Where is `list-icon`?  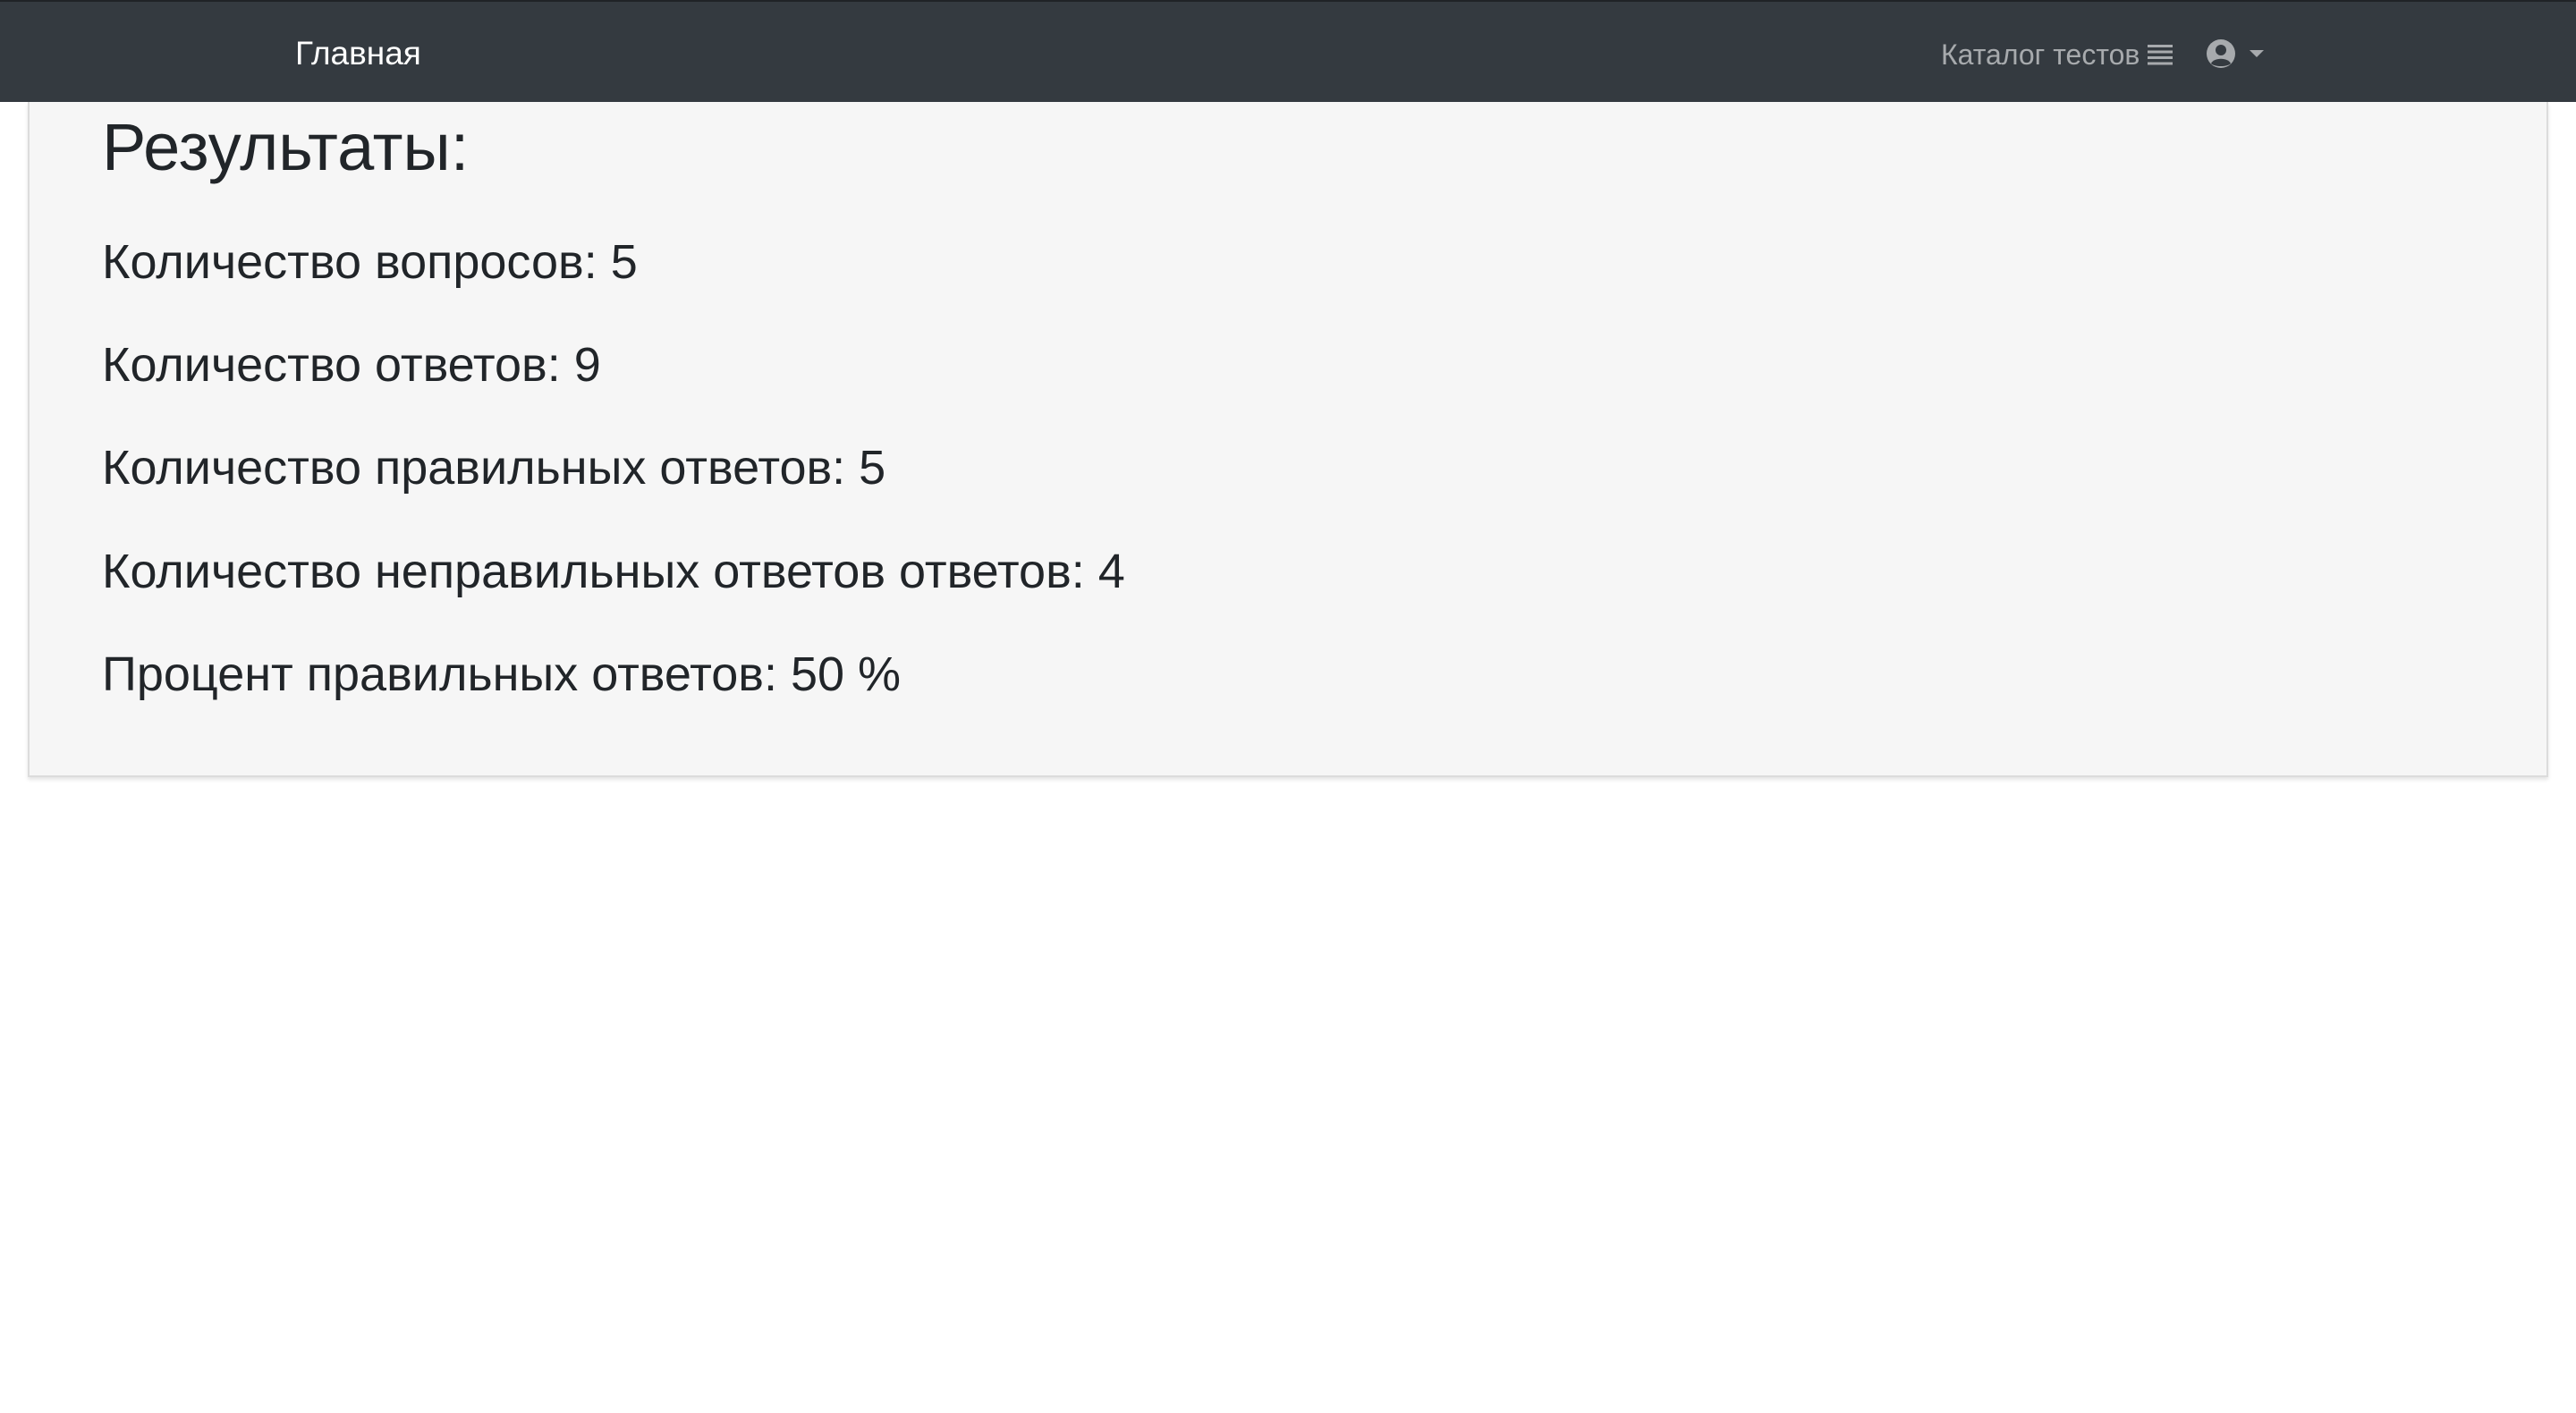
list-icon is located at coordinates (2161, 55).